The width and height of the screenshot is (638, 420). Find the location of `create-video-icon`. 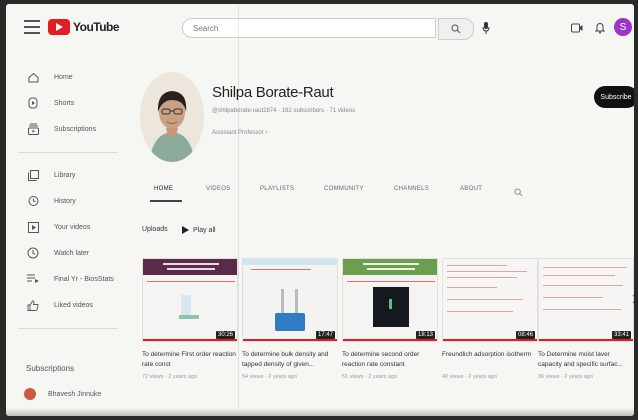

create-video-icon is located at coordinates (577, 28).